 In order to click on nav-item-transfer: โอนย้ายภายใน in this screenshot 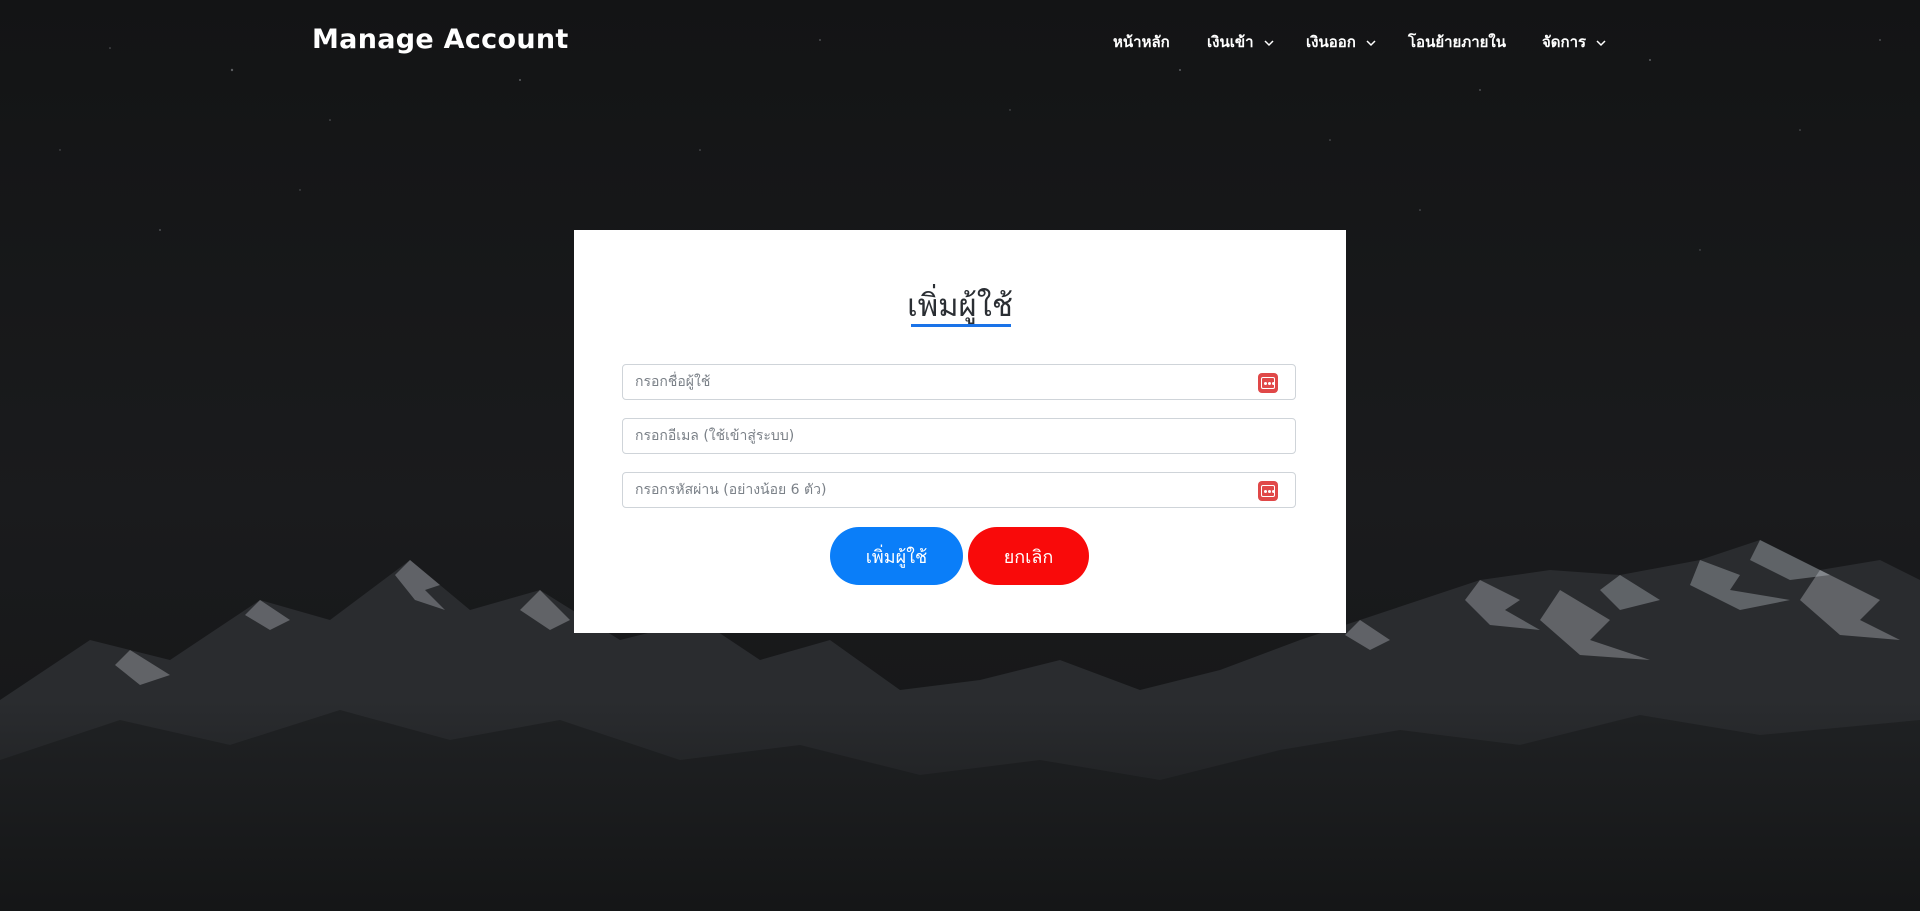, I will do `click(1457, 42)`.